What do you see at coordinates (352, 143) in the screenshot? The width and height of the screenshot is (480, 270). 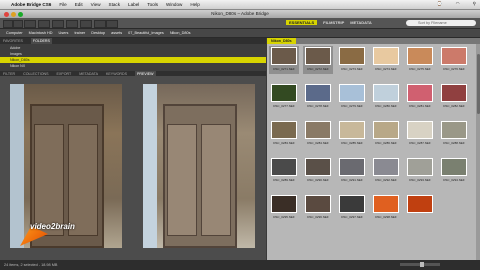 I see `thumbnail-label: DSC_0285.NEF` at bounding box center [352, 143].